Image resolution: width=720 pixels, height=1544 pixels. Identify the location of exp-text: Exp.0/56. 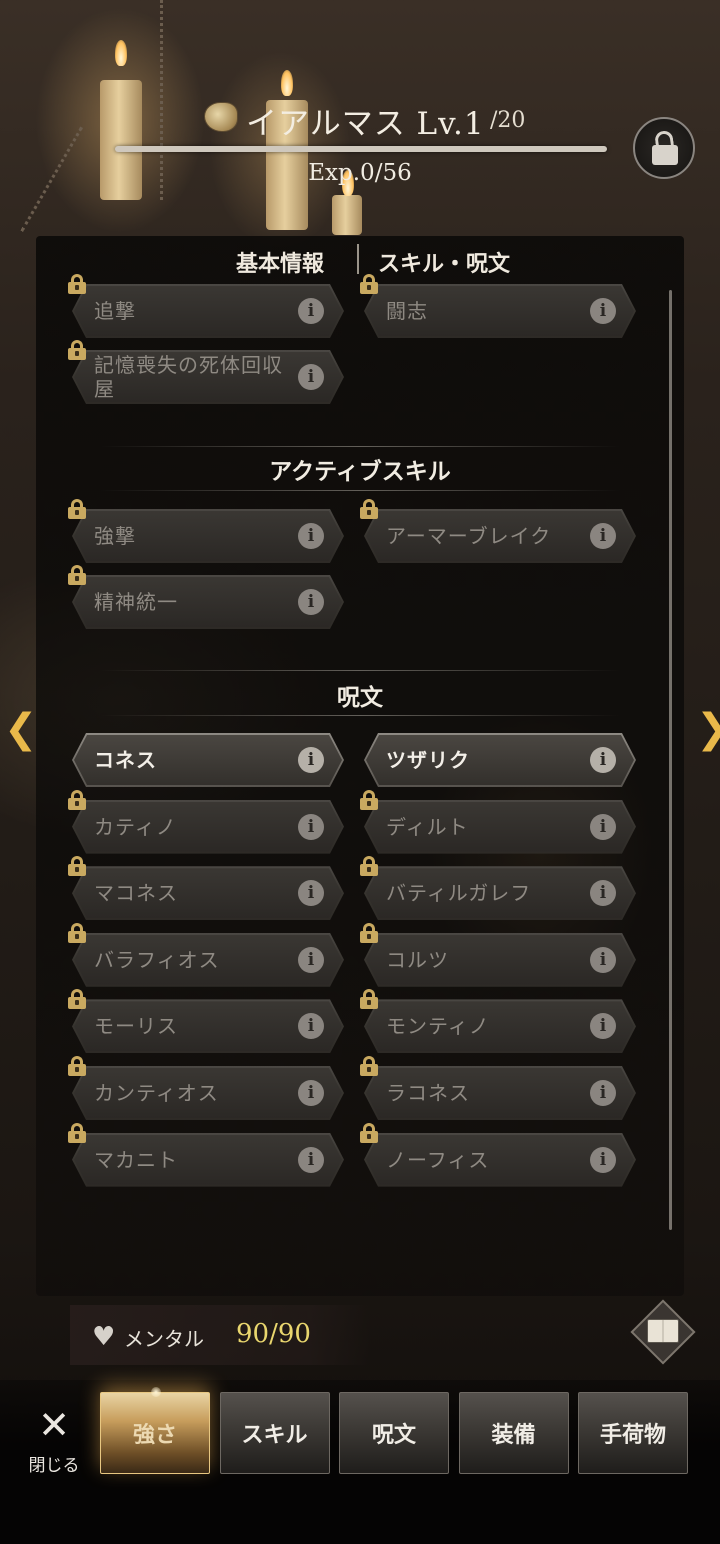
(360, 173).